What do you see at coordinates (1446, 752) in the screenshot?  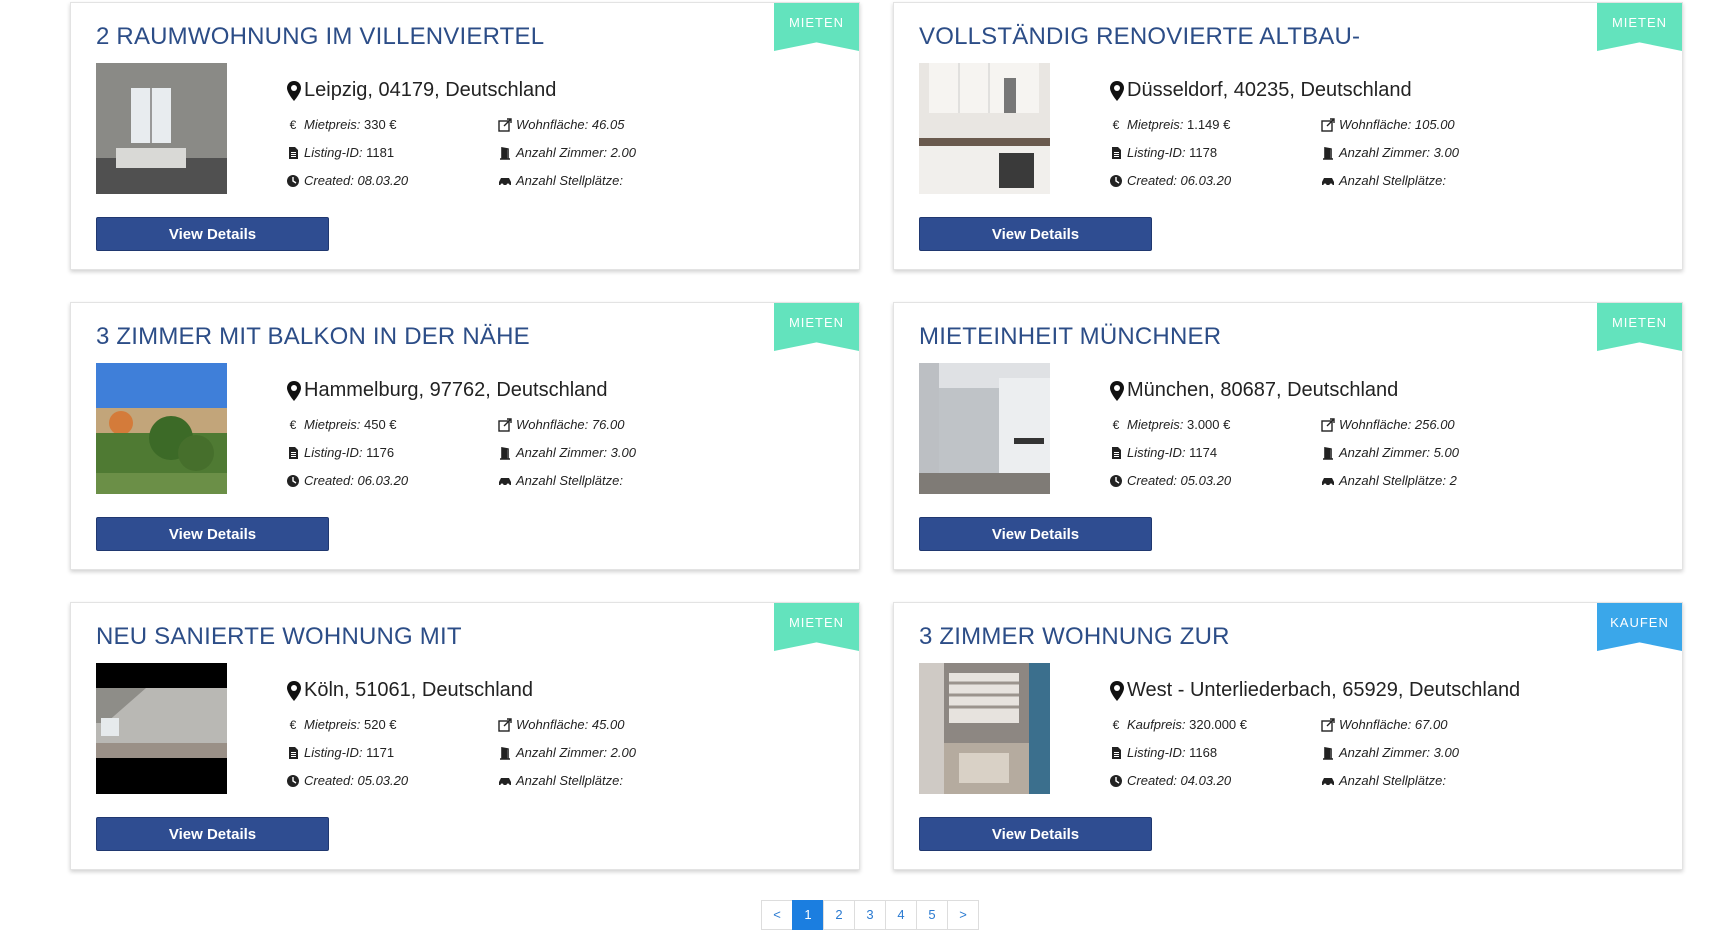 I see `rooms-value: 3.00` at bounding box center [1446, 752].